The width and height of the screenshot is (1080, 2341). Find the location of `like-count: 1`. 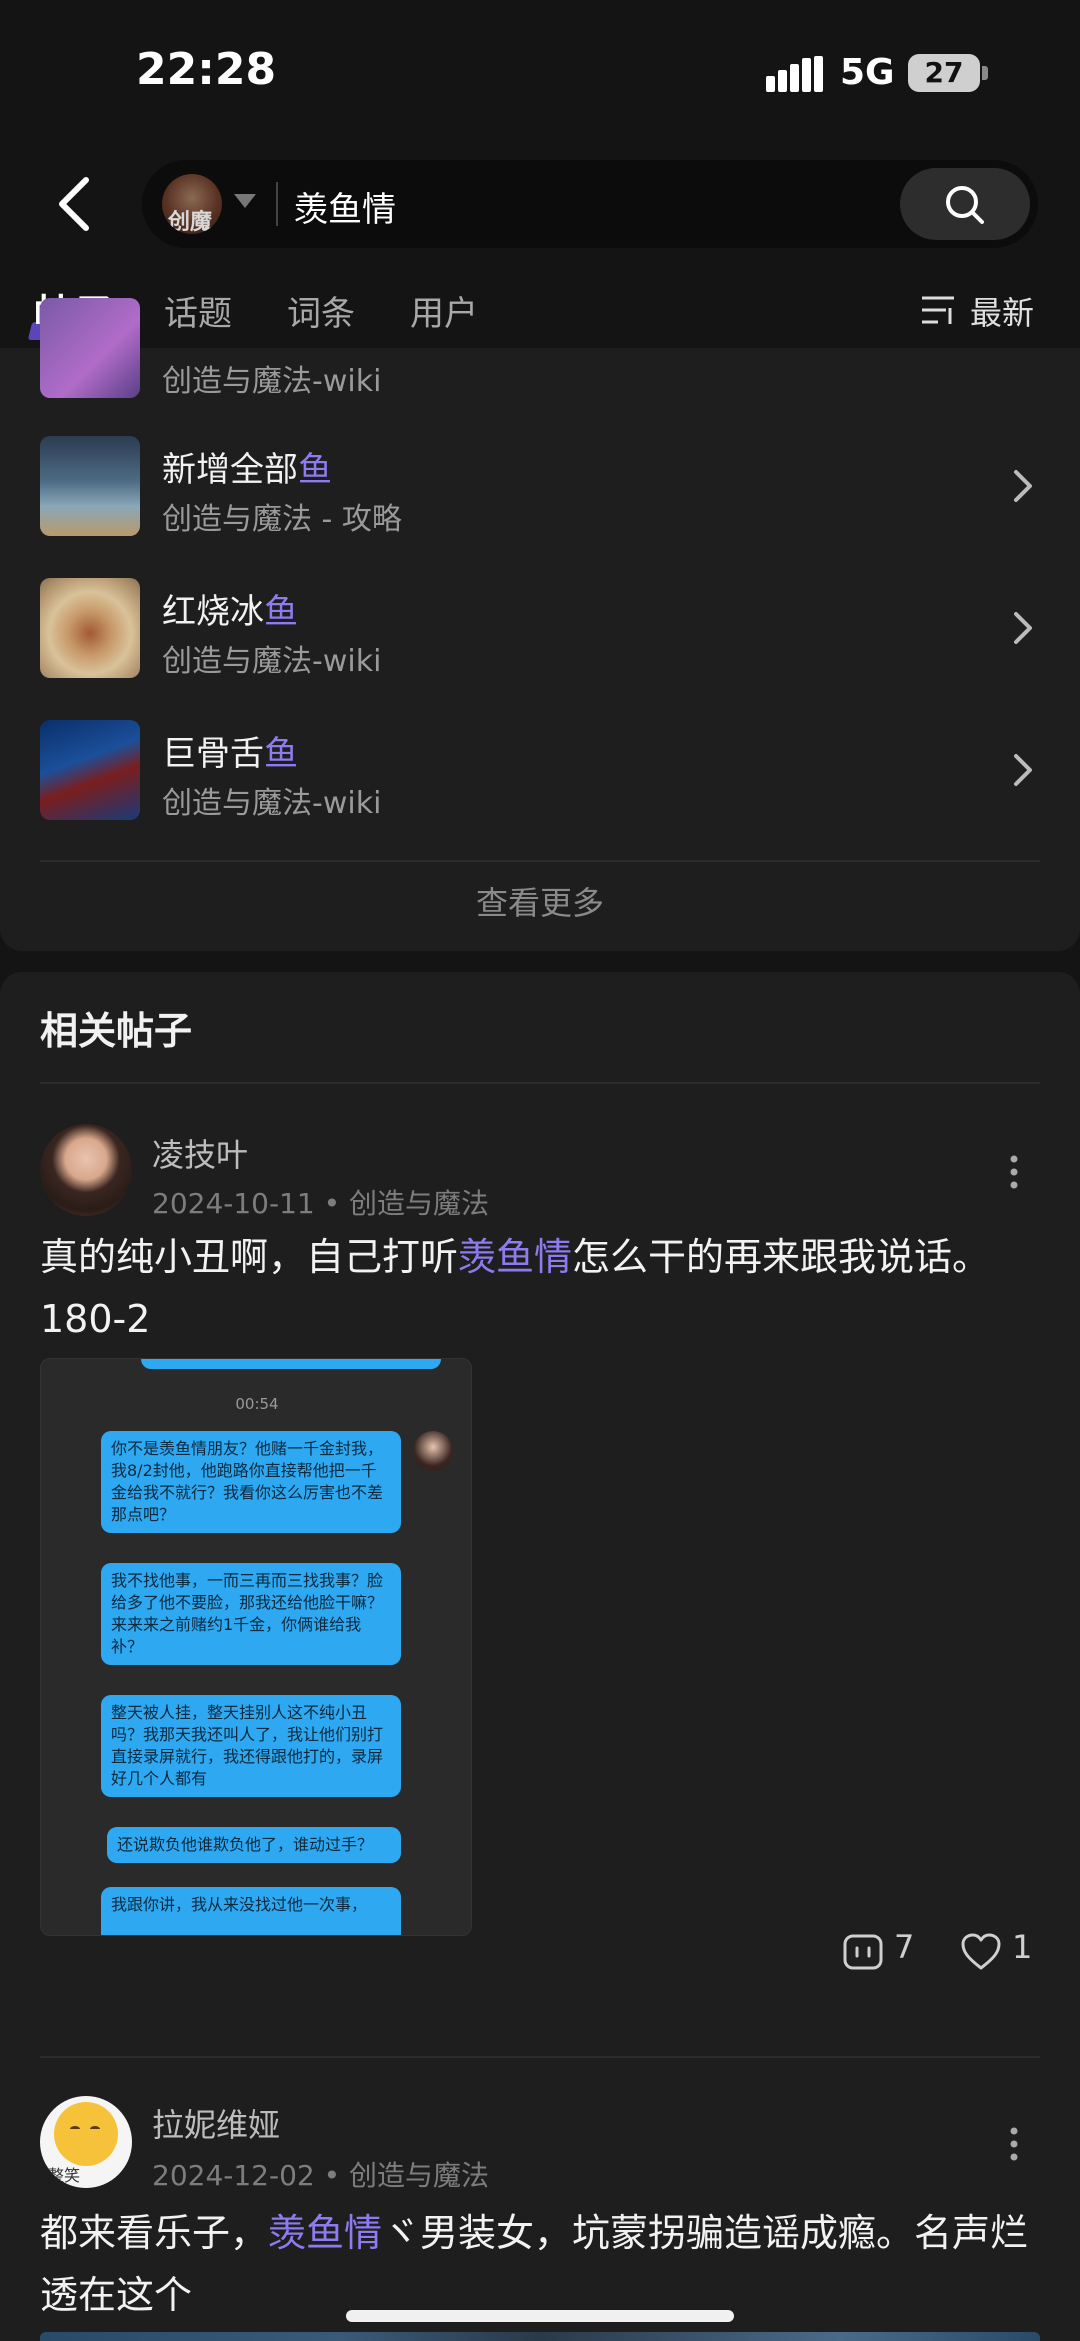

like-count: 1 is located at coordinates (1022, 1947).